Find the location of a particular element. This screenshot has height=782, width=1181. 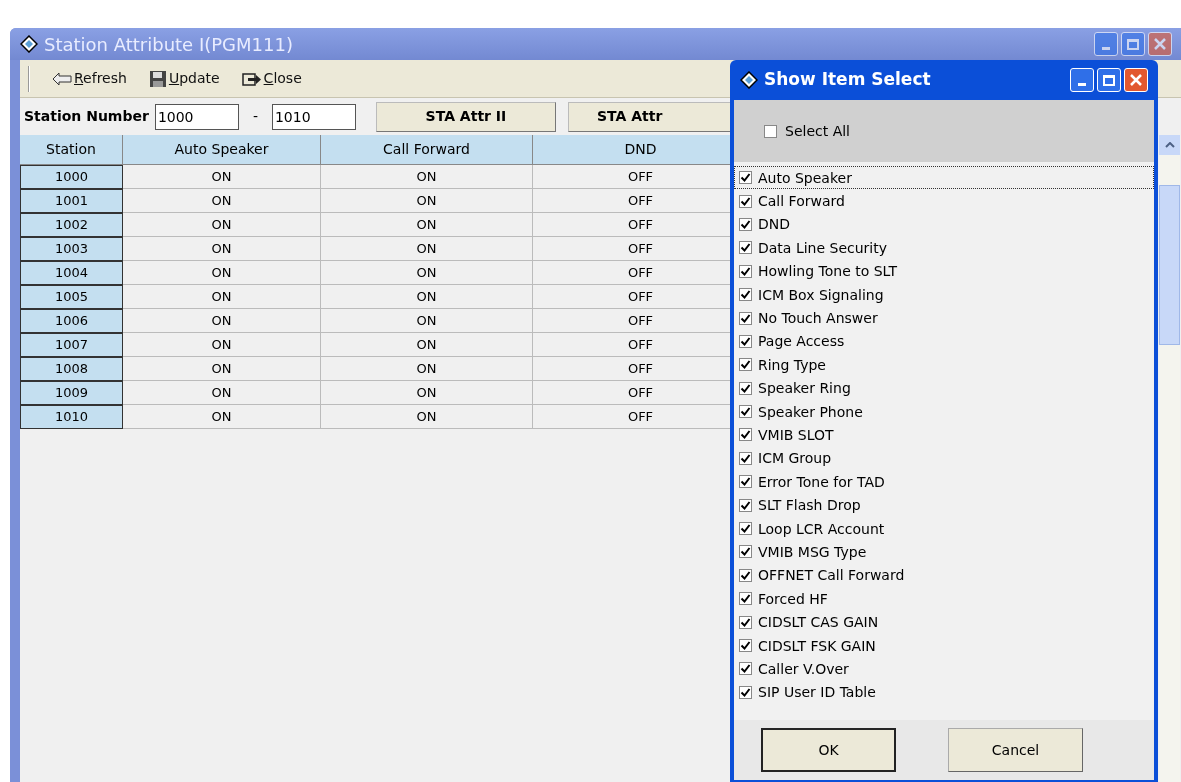

dialog-title: Show Item Select is located at coordinates (847, 80).